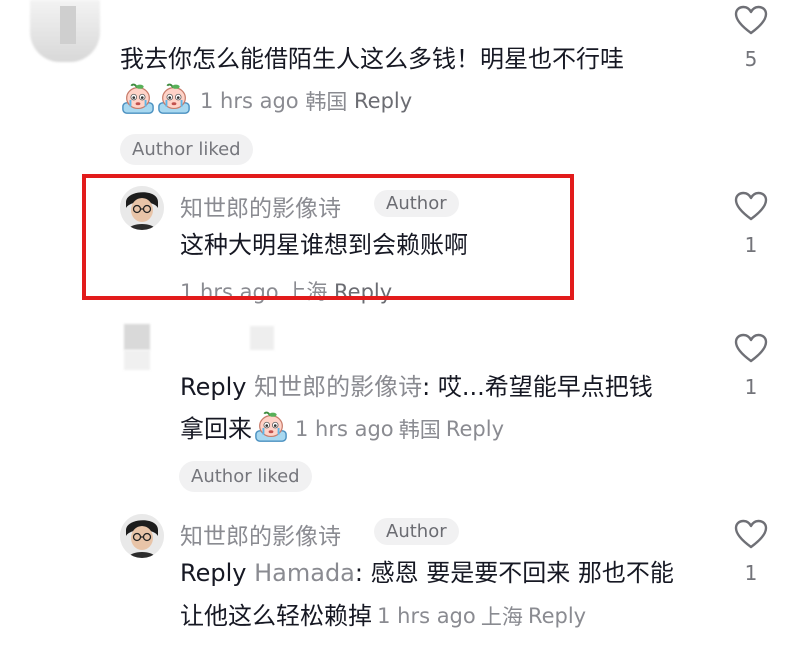  Describe the element at coordinates (372, 59) in the screenshot. I see `comment-text: 我去你怎么能借陌生人这么多钱！明星也不行哇` at that location.